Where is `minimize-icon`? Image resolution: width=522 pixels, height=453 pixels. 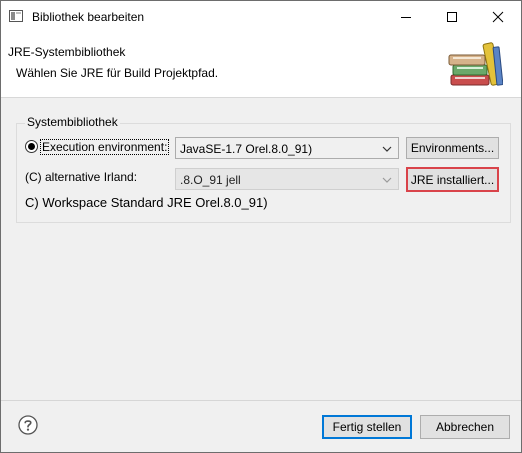 minimize-icon is located at coordinates (406, 17).